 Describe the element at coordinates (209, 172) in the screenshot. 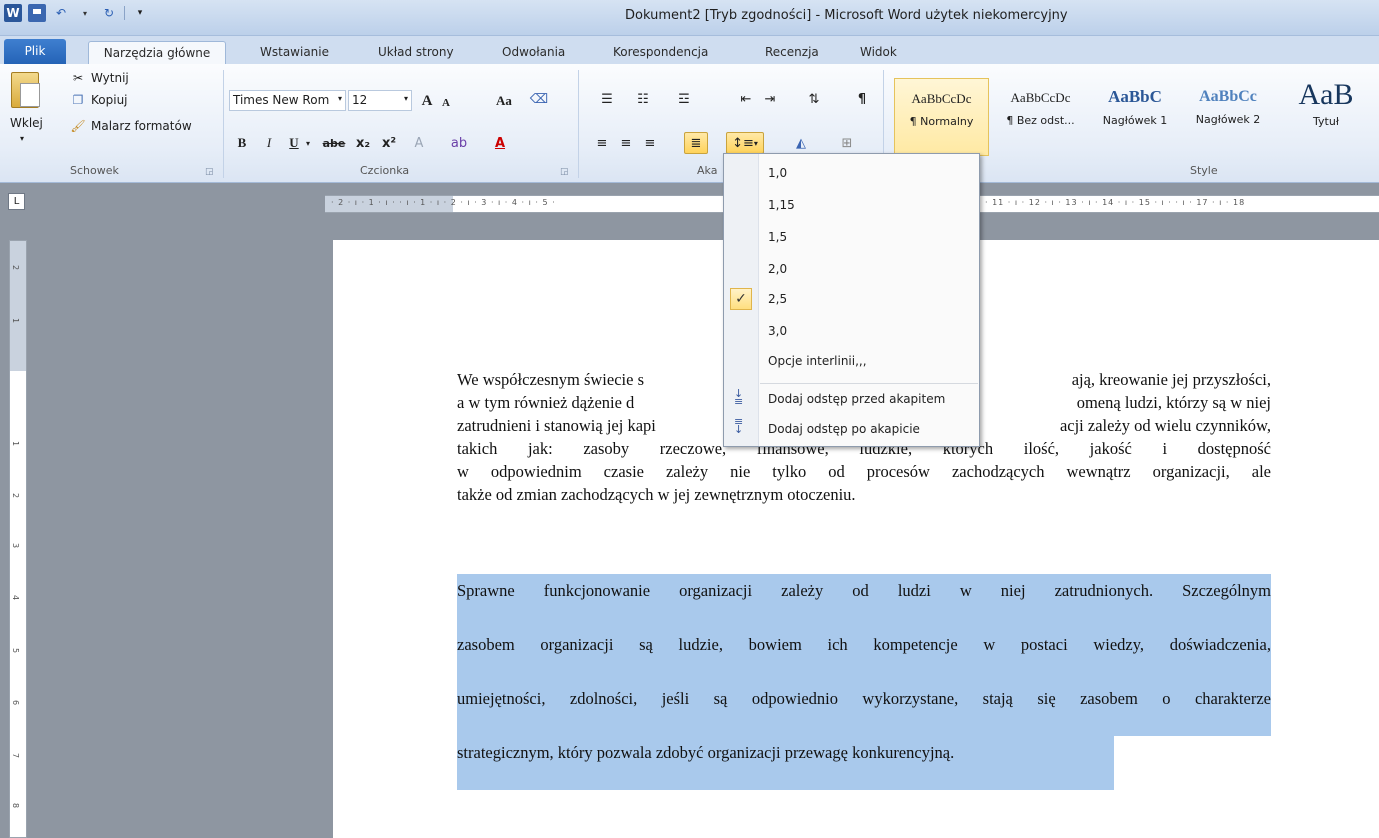

I see `clipboard-launcher-icon: ◲` at that location.